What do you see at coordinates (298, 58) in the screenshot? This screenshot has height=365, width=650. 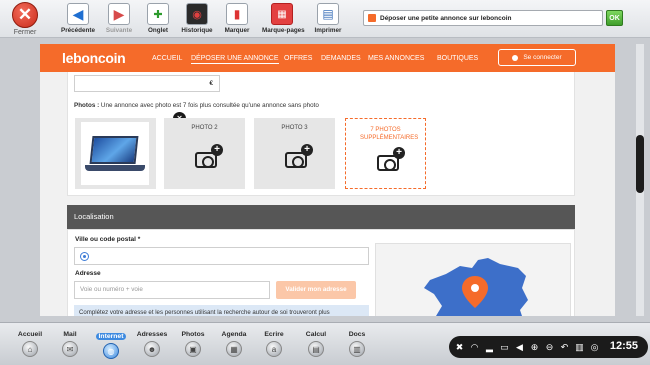 I see `nav-offres: OFFRES` at bounding box center [298, 58].